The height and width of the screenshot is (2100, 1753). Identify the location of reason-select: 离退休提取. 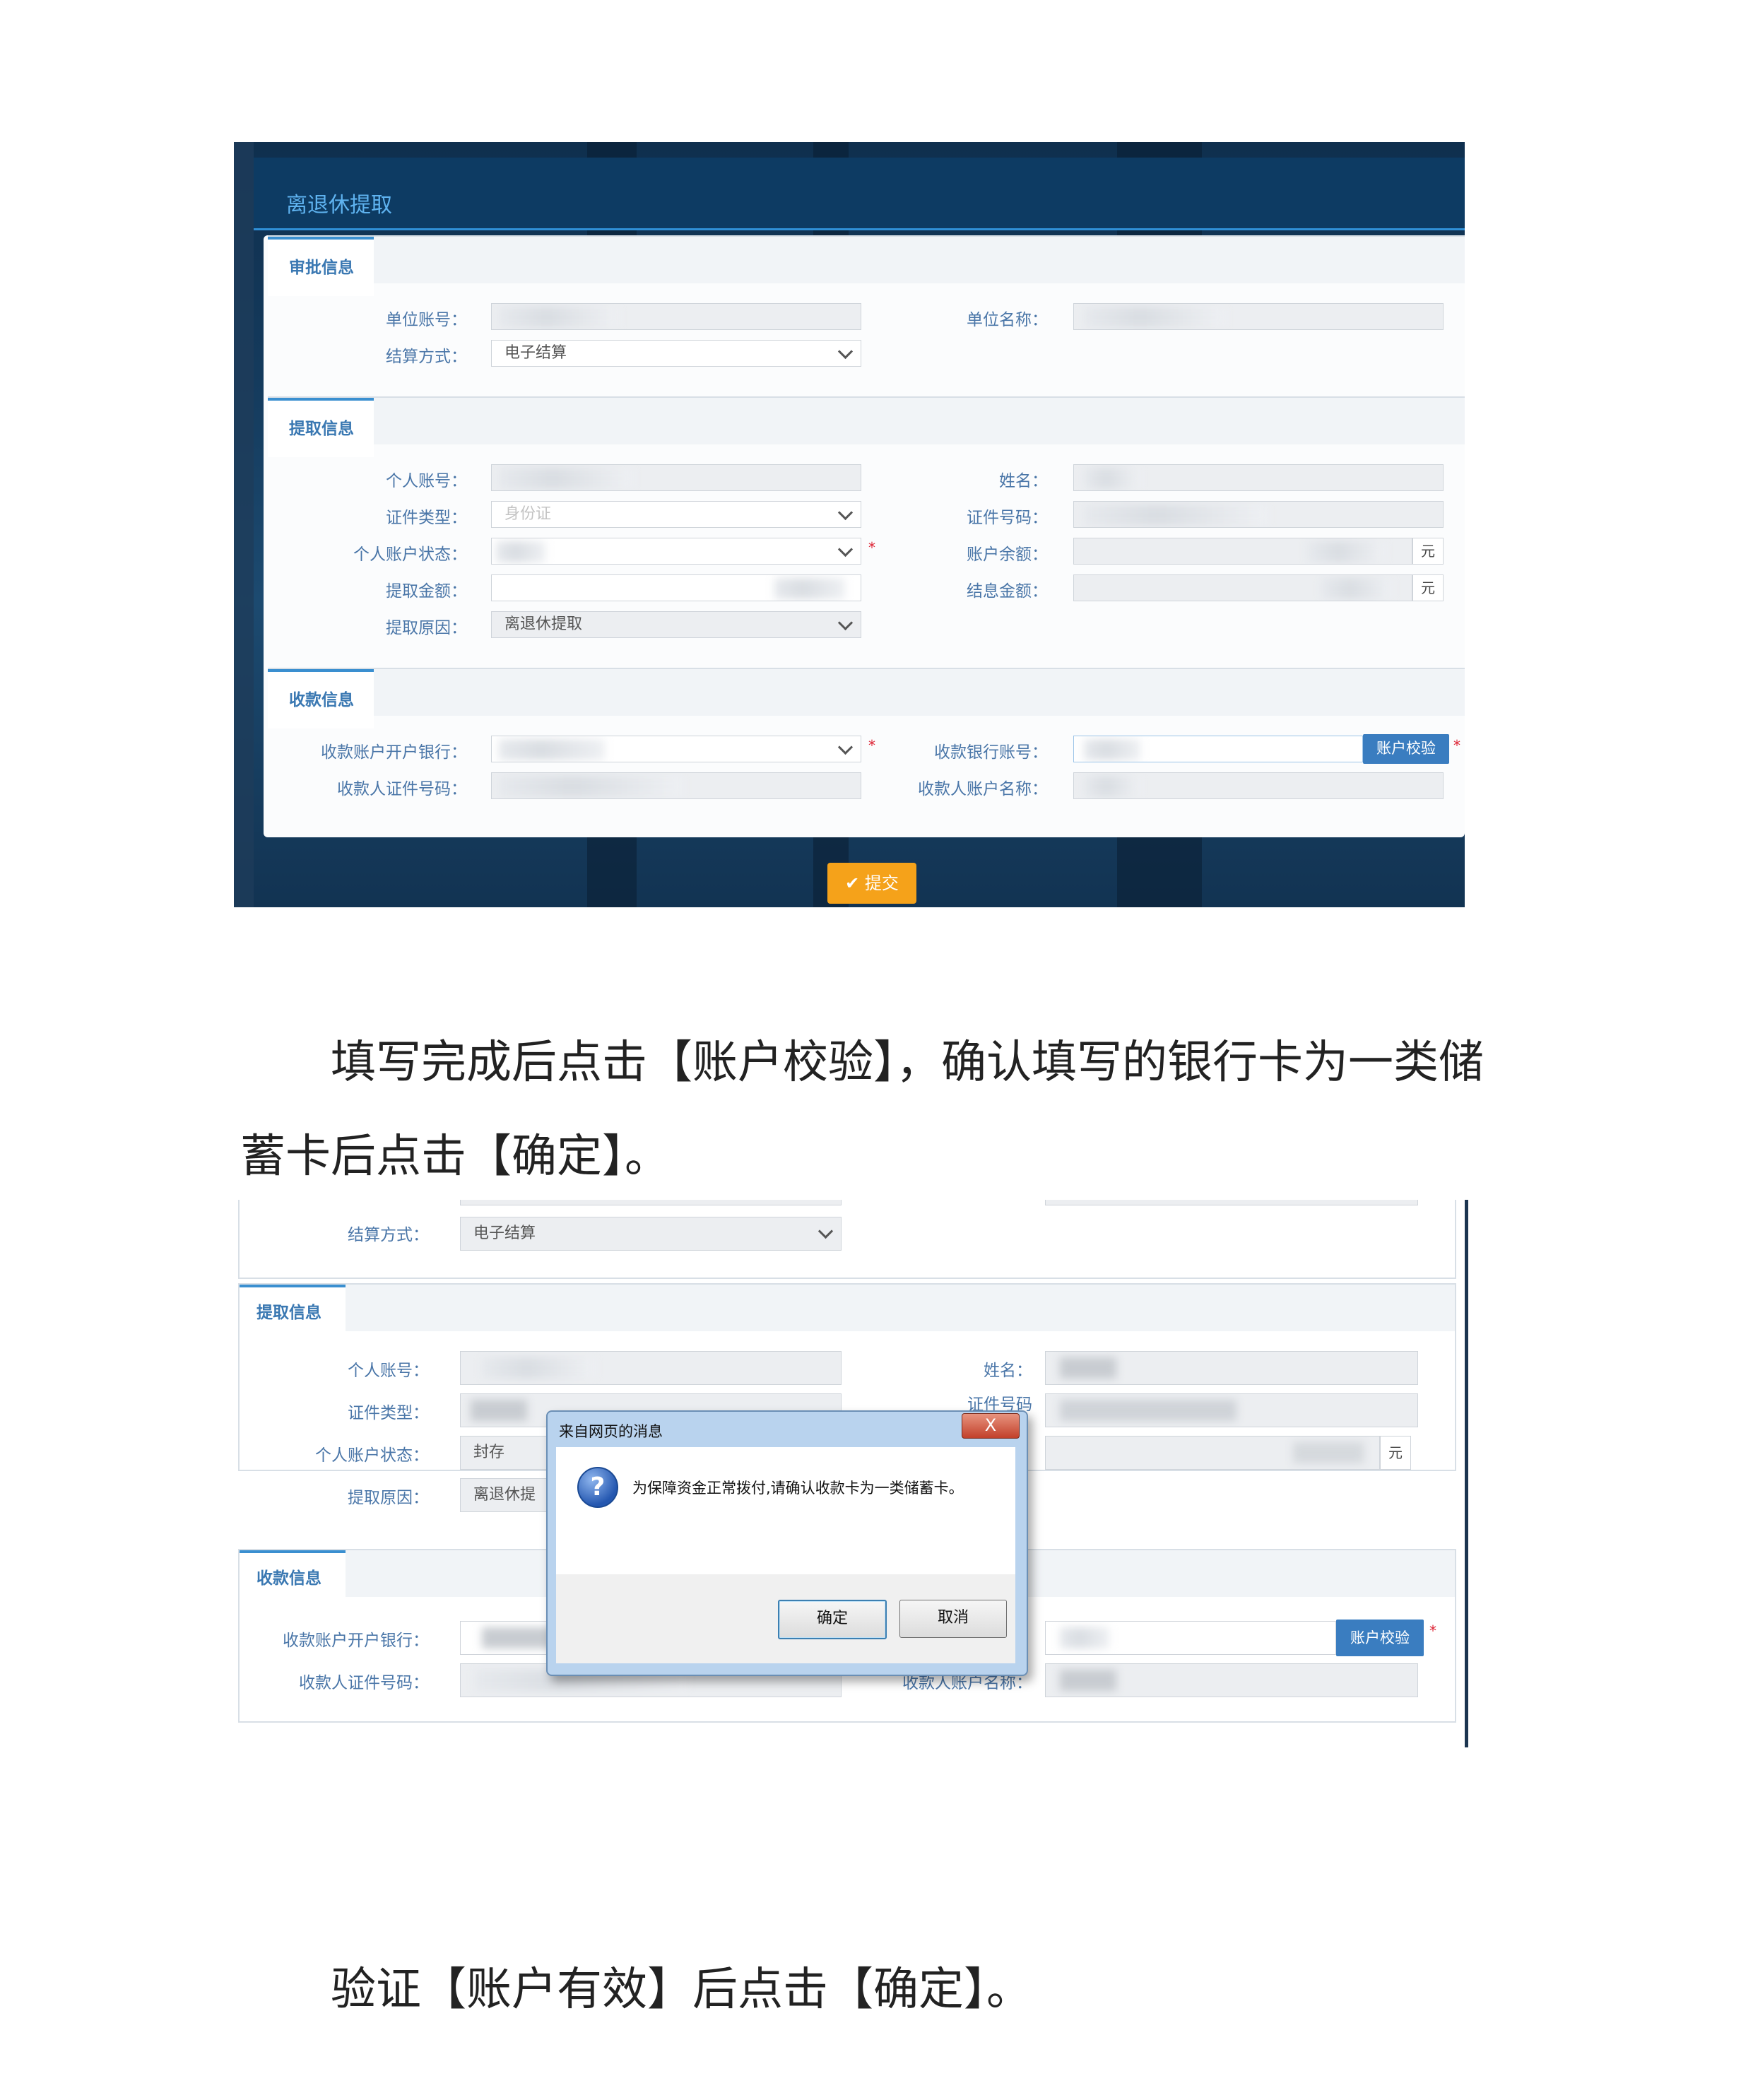
(676, 624).